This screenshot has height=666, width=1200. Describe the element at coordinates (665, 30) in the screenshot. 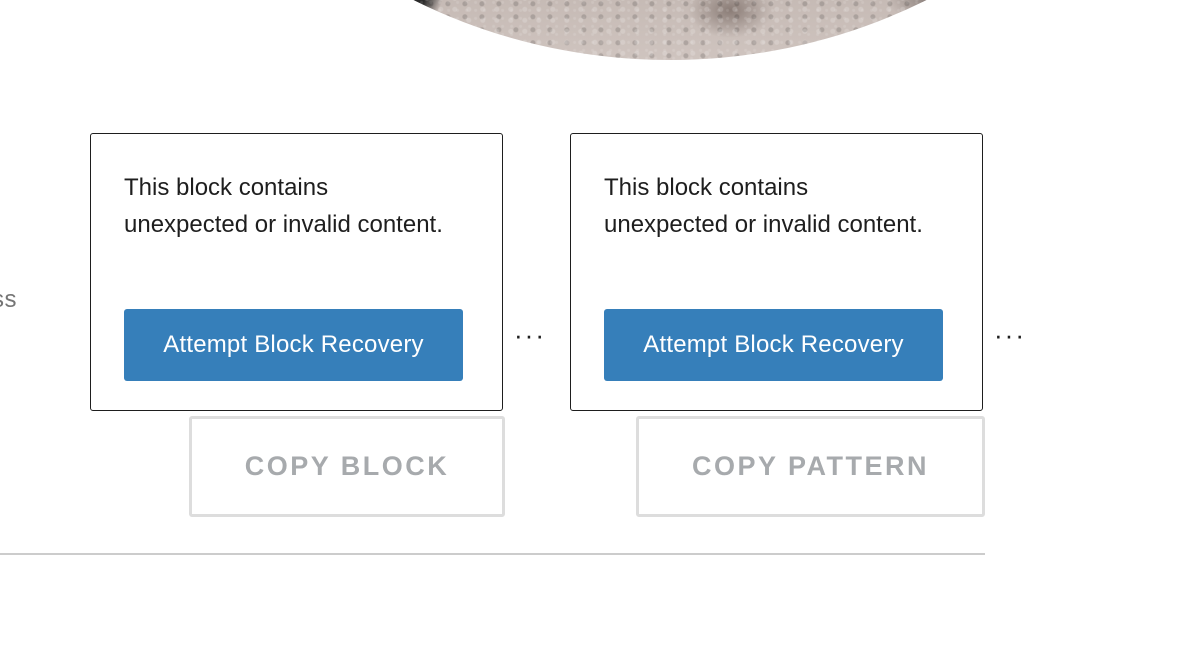

I see `hero-image` at that location.